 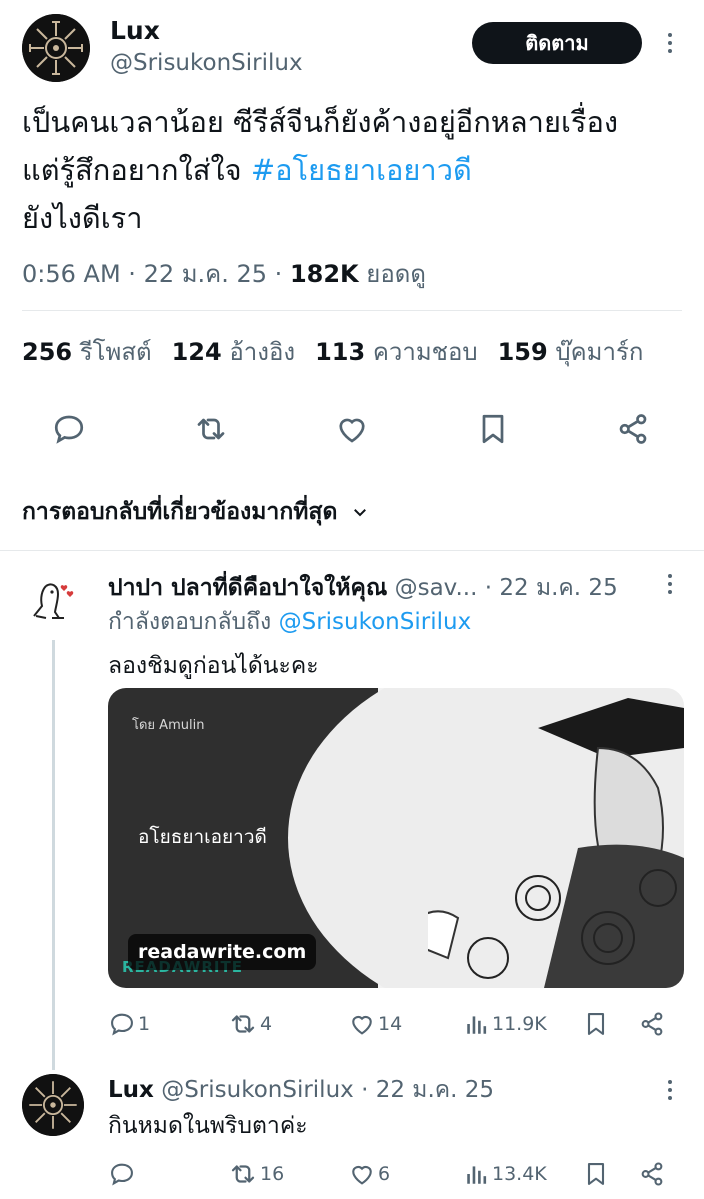 What do you see at coordinates (193, 622) in the screenshot?
I see `replying-to-label: กำลังตอบกลับถึง` at bounding box center [193, 622].